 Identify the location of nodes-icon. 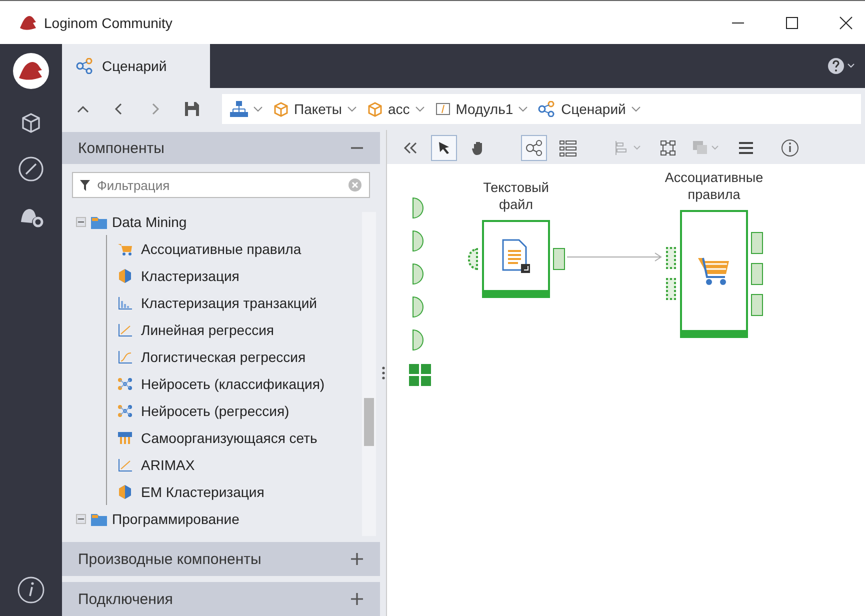
(534, 148).